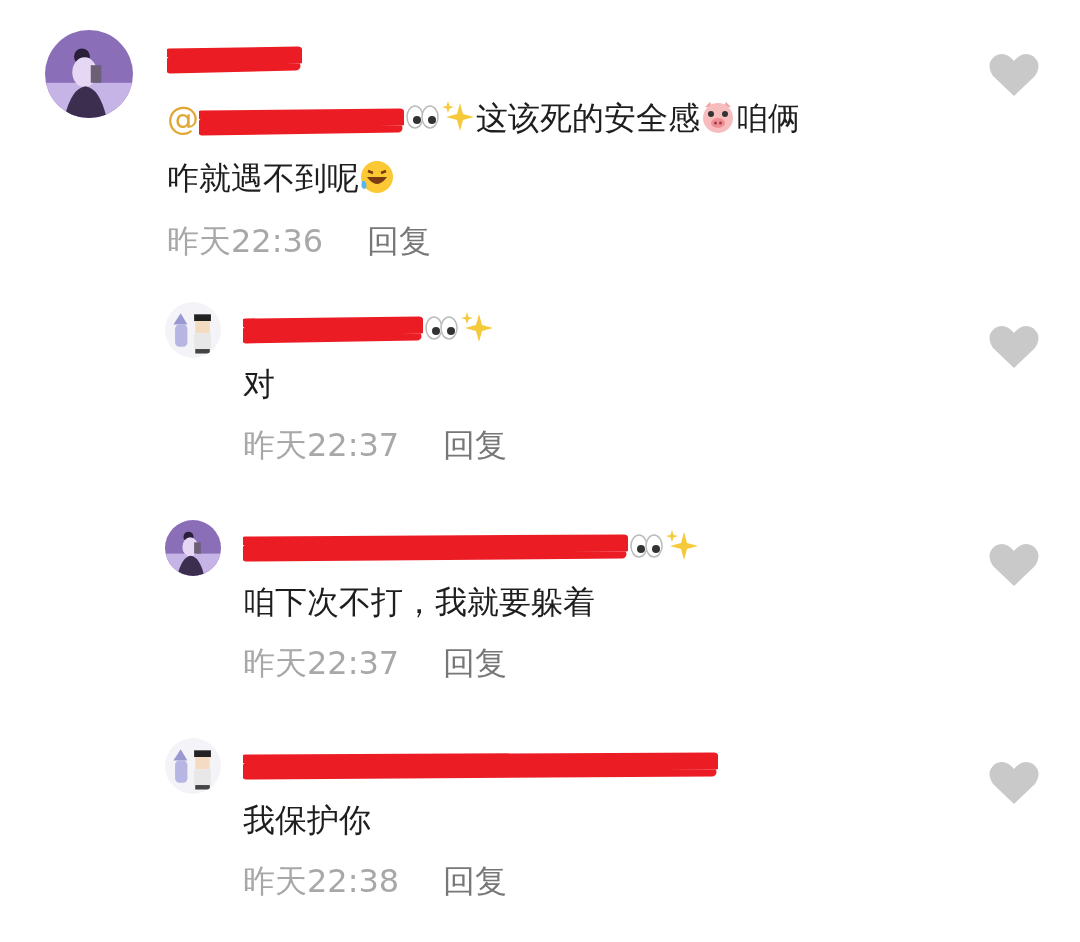  I want to click on laughing-emoji-icon, so click(377, 177).